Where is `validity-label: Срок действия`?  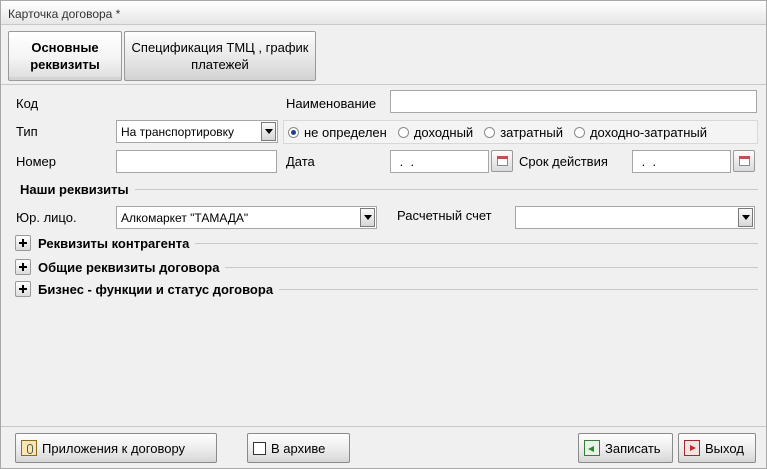 validity-label: Срок действия is located at coordinates (563, 161).